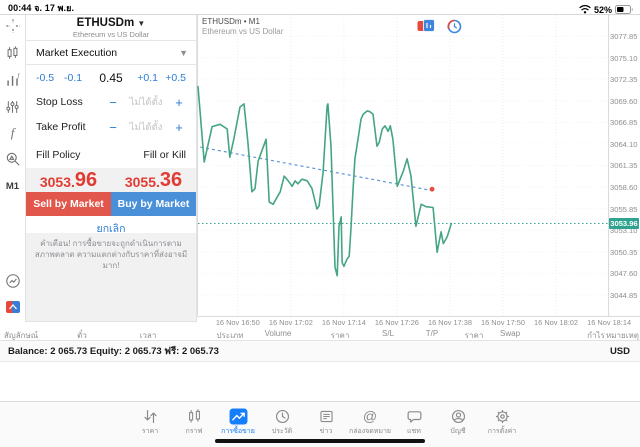  I want to click on status-date: จ. 17 พ.ย., so click(54, 8).